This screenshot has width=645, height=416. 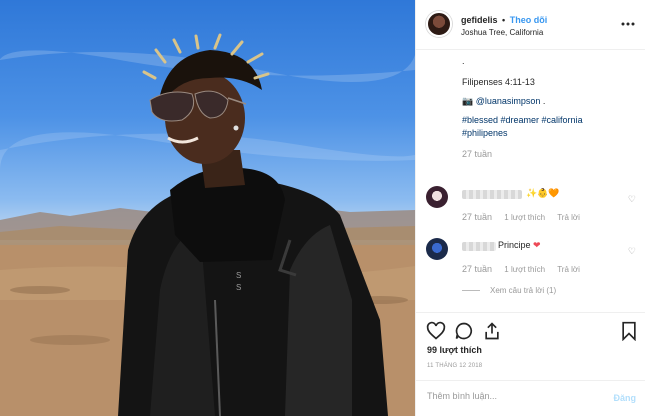 What do you see at coordinates (455, 366) in the screenshot?
I see `post-date: 11 THÁNG 12 2018` at bounding box center [455, 366].